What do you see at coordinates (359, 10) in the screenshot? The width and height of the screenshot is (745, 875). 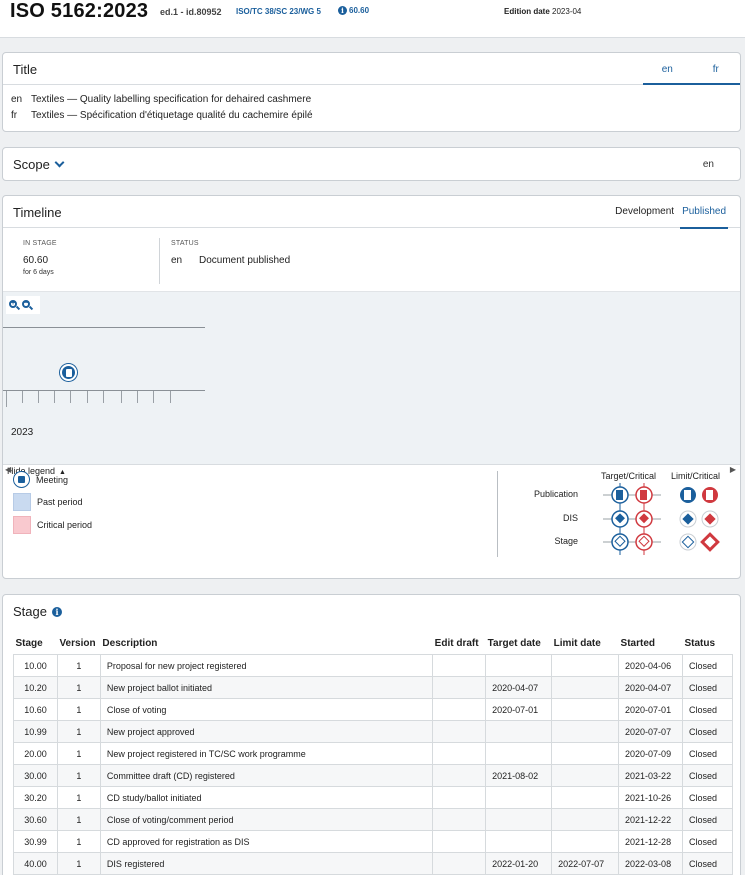 I see `stage-code: 60.60` at bounding box center [359, 10].